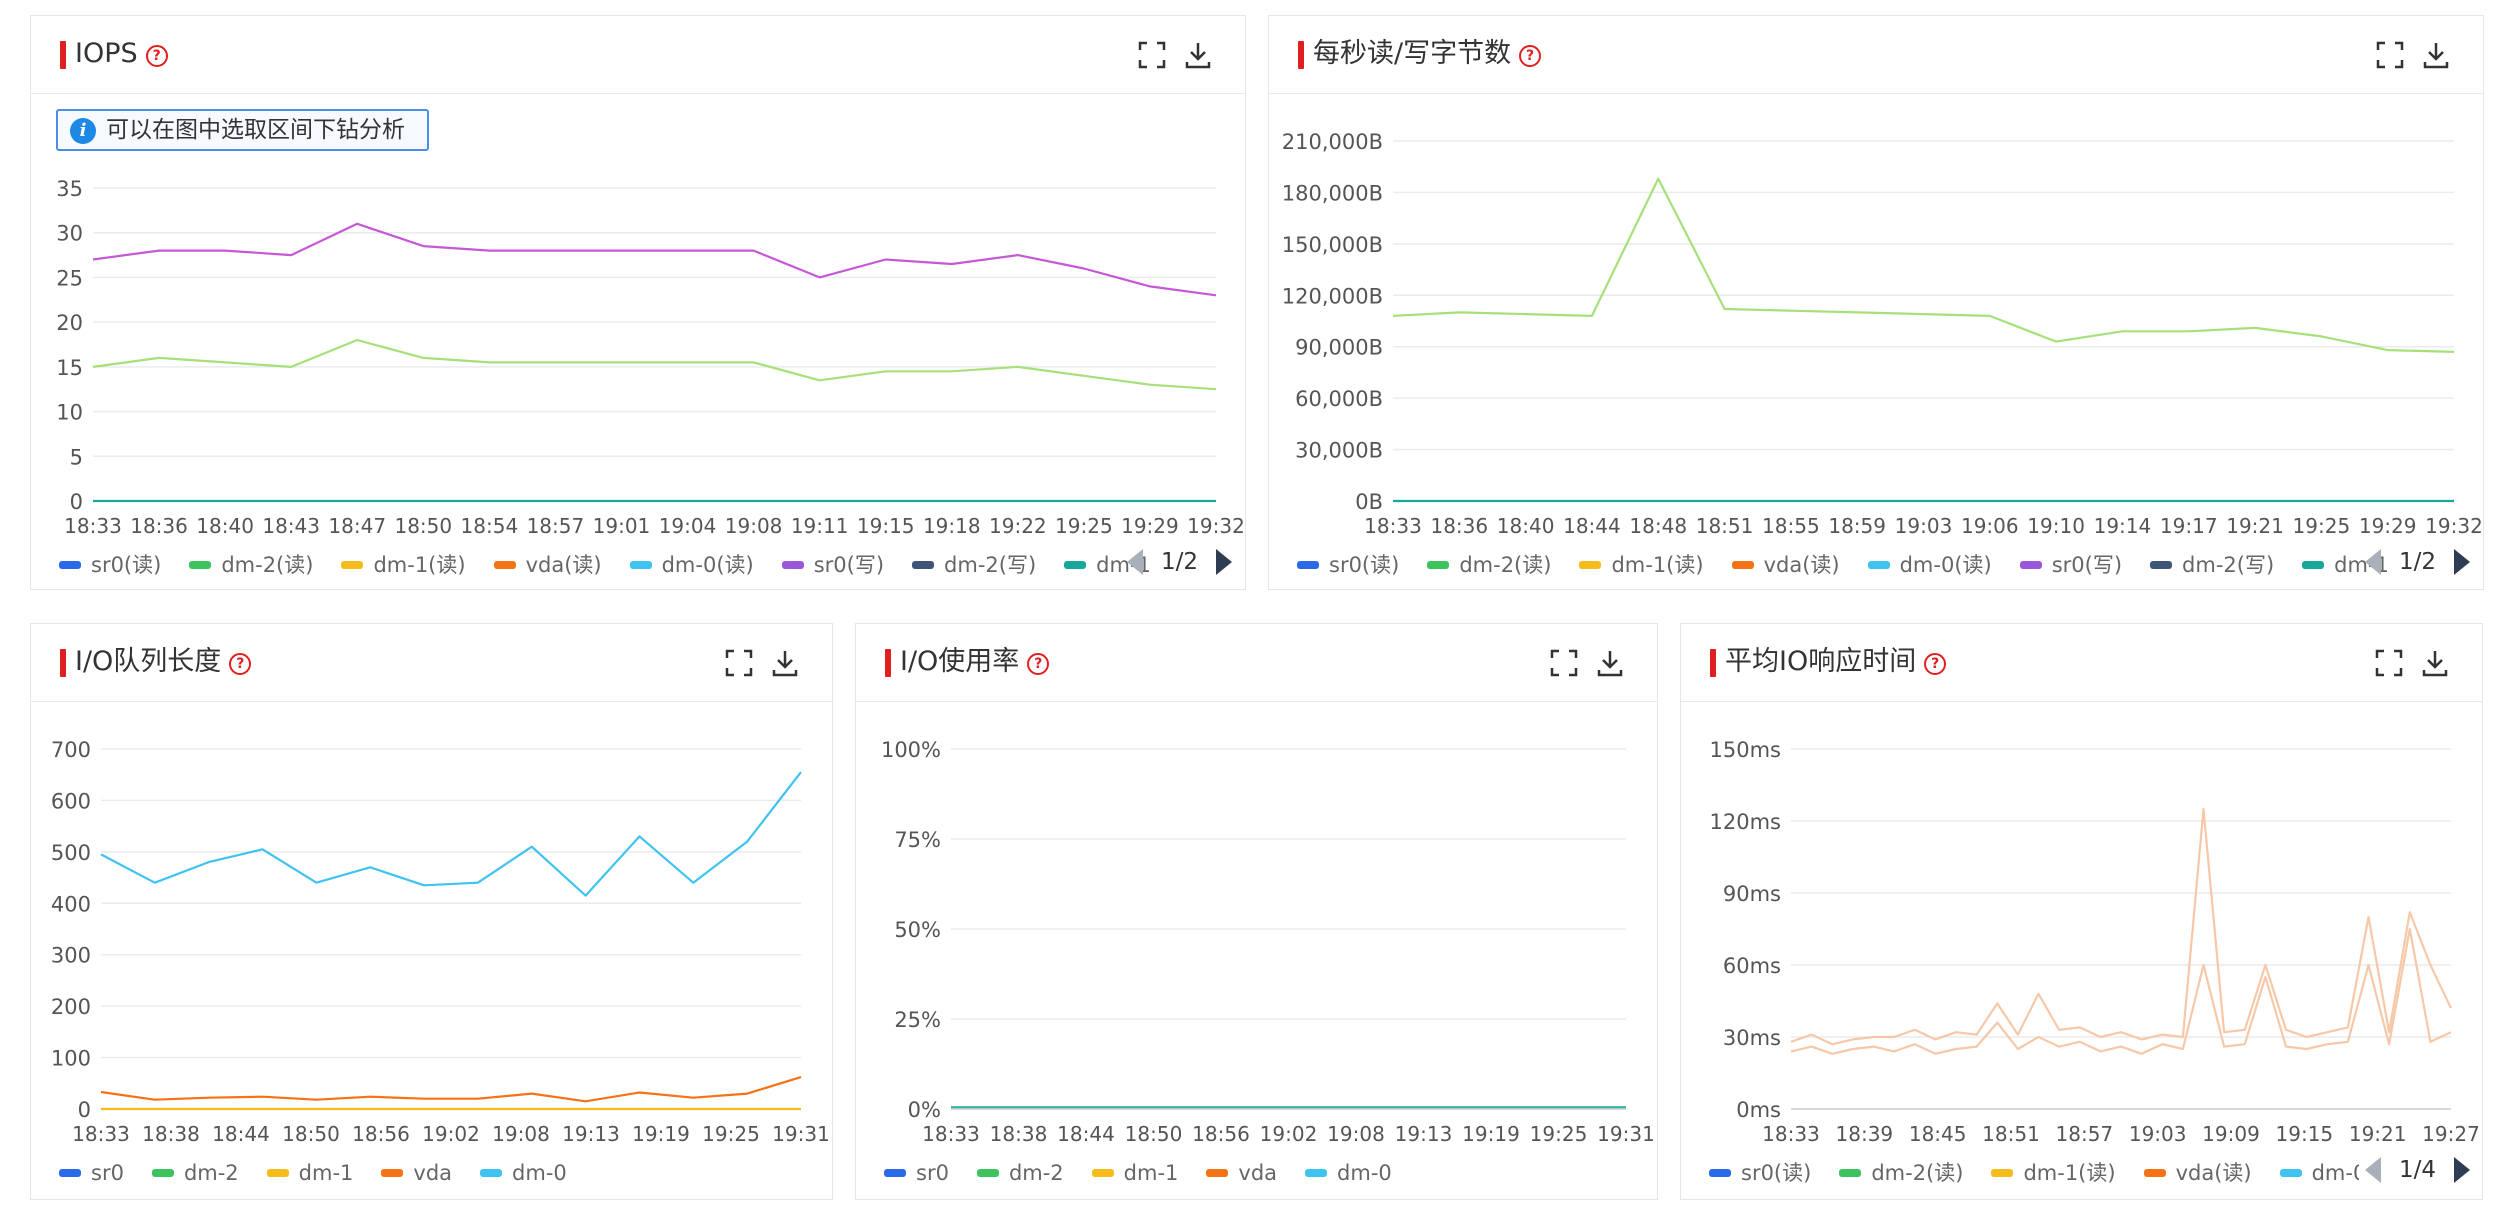 The image size is (2514, 1228). I want to click on x-tick-label: 18:45, so click(1938, 1134).